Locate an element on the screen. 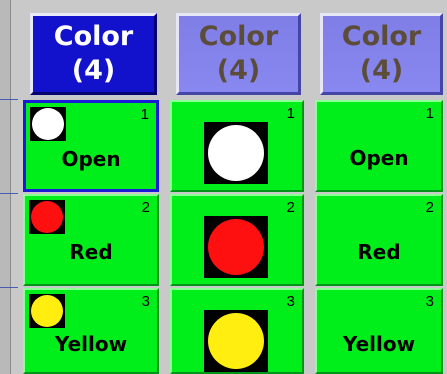 Image resolution: width=447 pixels, height=374 pixels. preset-cell-yellow-name-swatch: 3 Yellow is located at coordinates (91, 331).